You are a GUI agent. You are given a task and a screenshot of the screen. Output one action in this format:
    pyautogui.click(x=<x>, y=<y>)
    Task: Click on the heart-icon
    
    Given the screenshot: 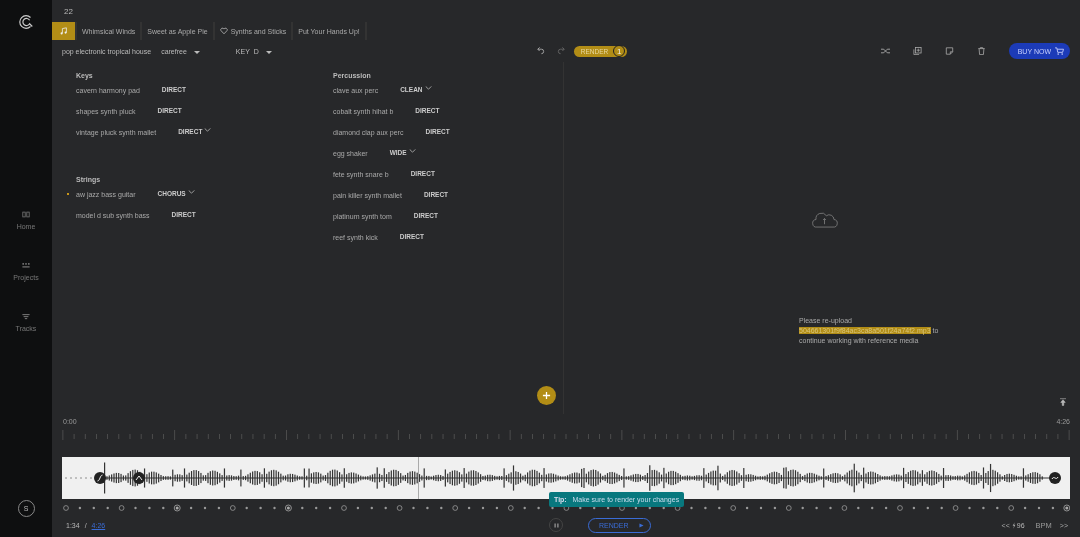 What is the action you would take?
    pyautogui.click(x=223, y=31)
    